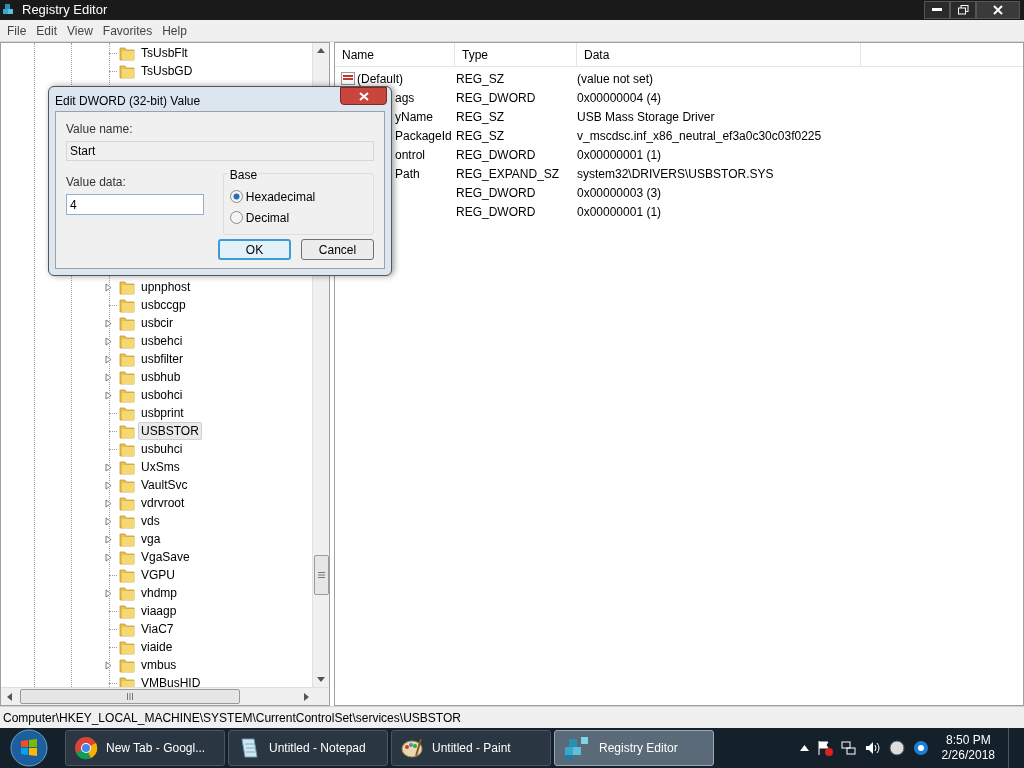  Describe the element at coordinates (646, 116) in the screenshot. I see `value-data: USB Mass Storage Driver` at that location.